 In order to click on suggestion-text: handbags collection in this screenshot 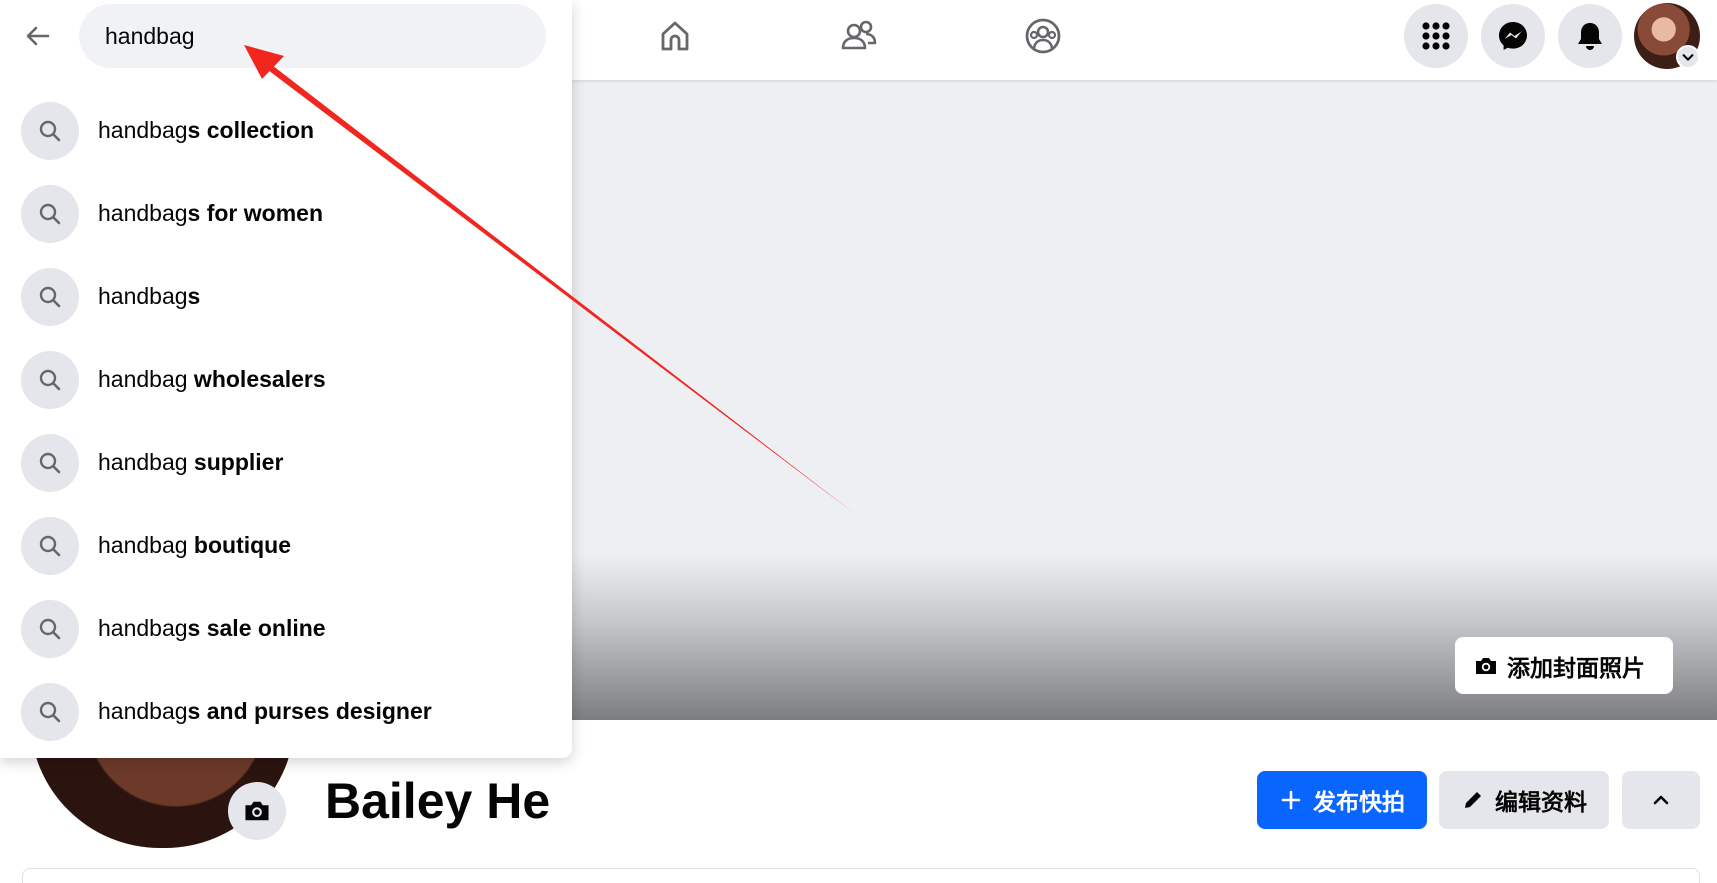, I will do `click(206, 130)`.